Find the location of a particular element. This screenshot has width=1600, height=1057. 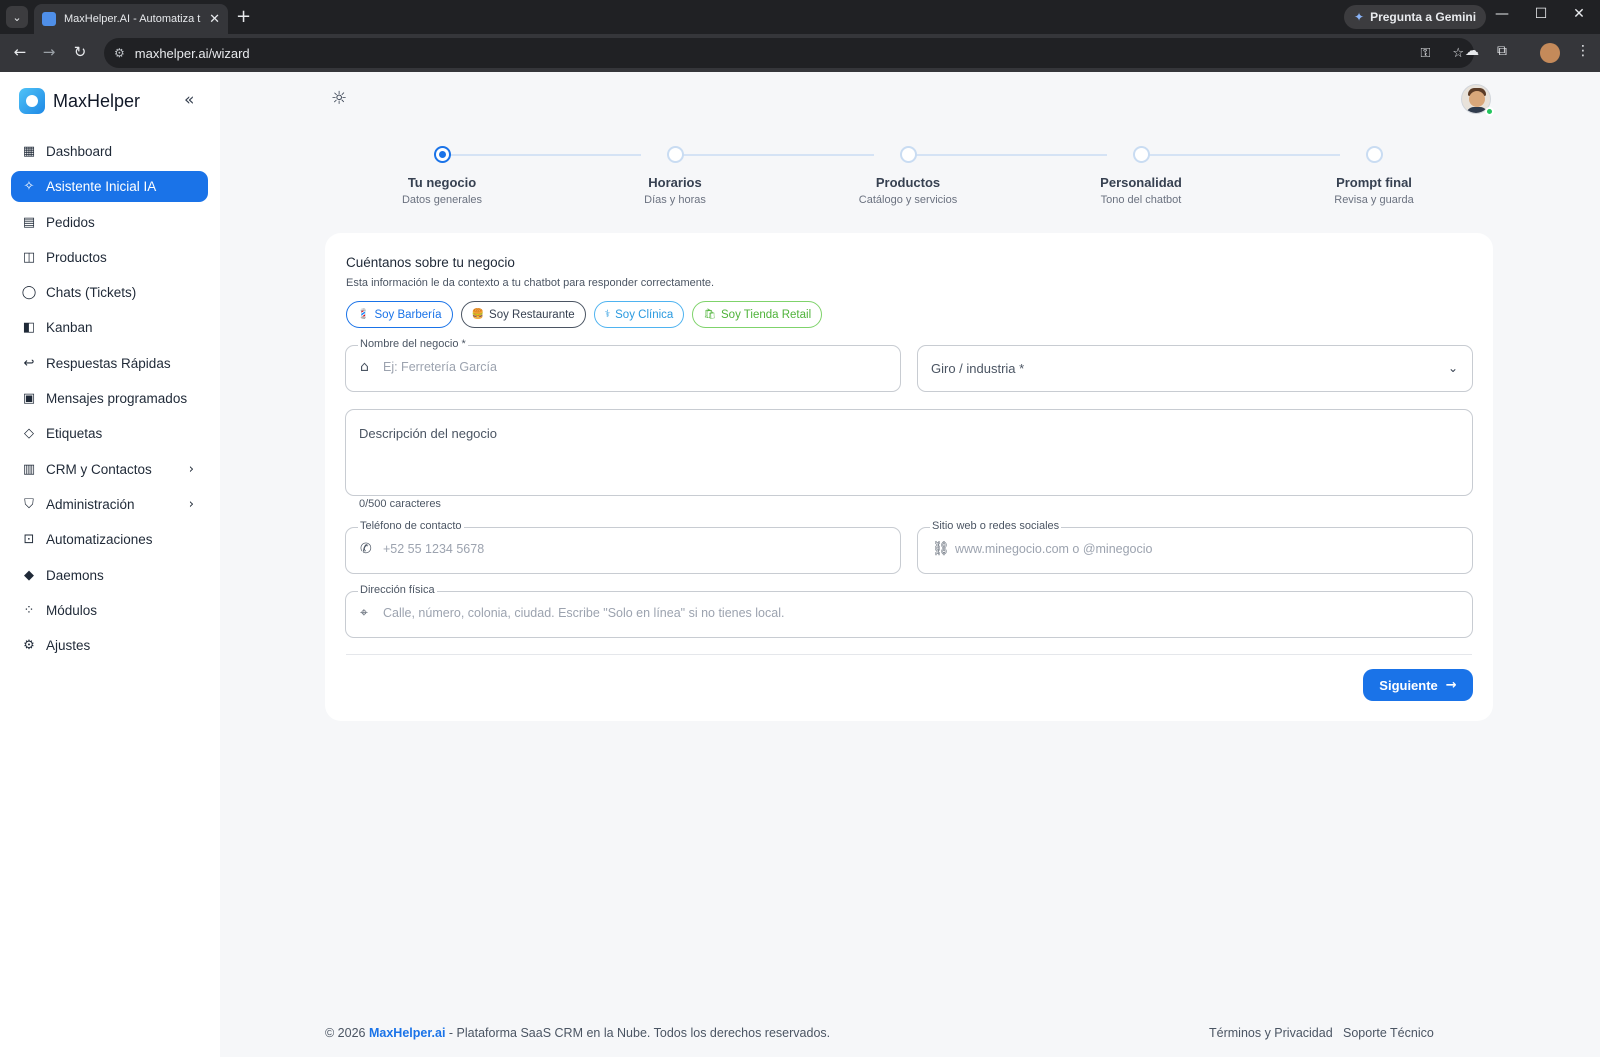

step-title: Tu negocio is located at coordinates (442, 182).